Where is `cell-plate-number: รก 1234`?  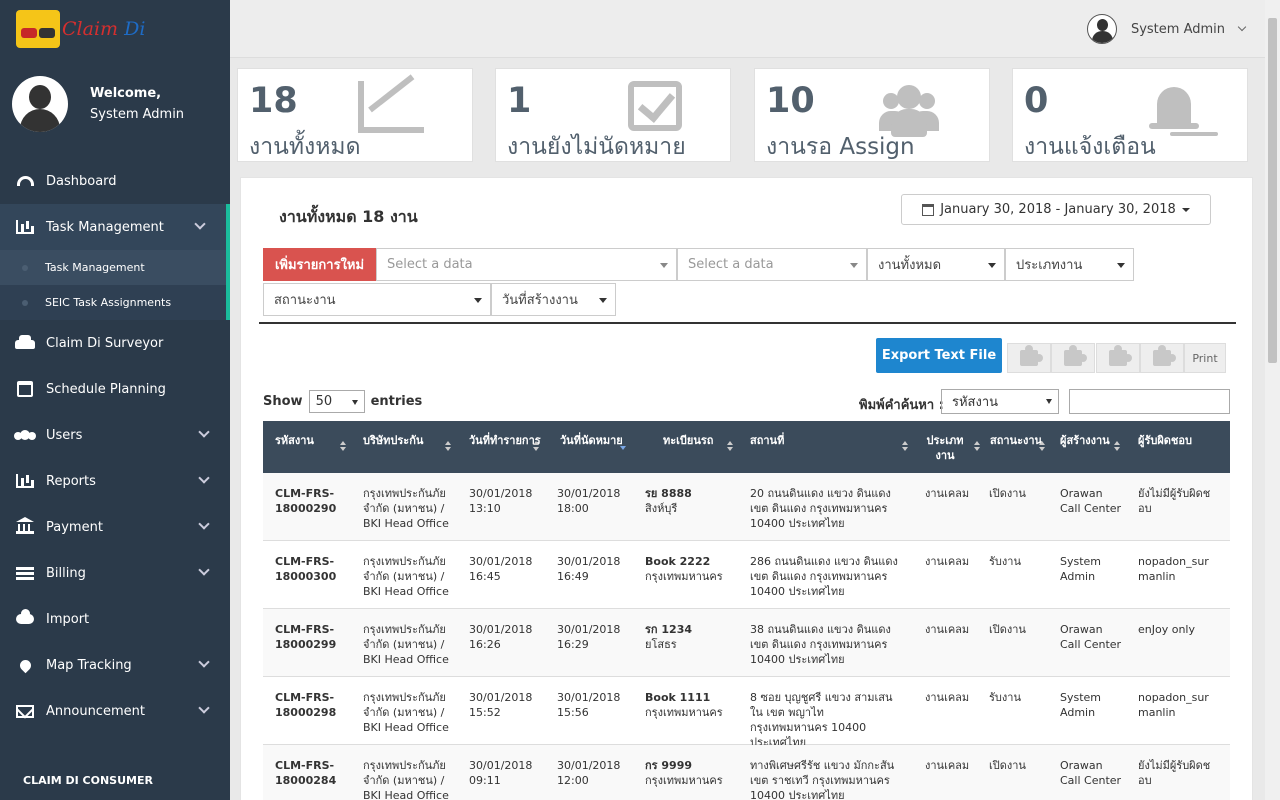
cell-plate-number: รก 1234 is located at coordinates (669, 629).